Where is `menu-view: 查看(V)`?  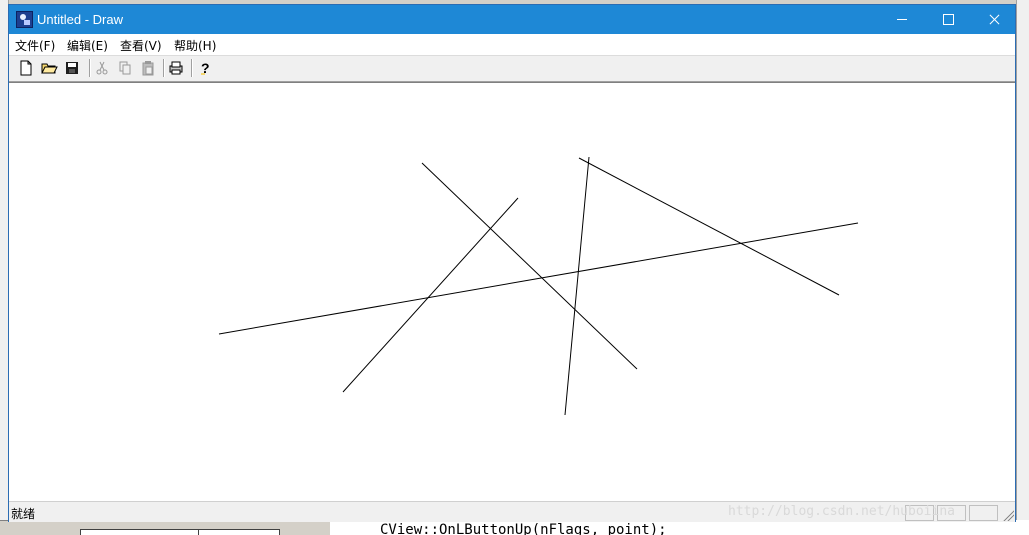
menu-view: 查看(V) is located at coordinates (141, 45).